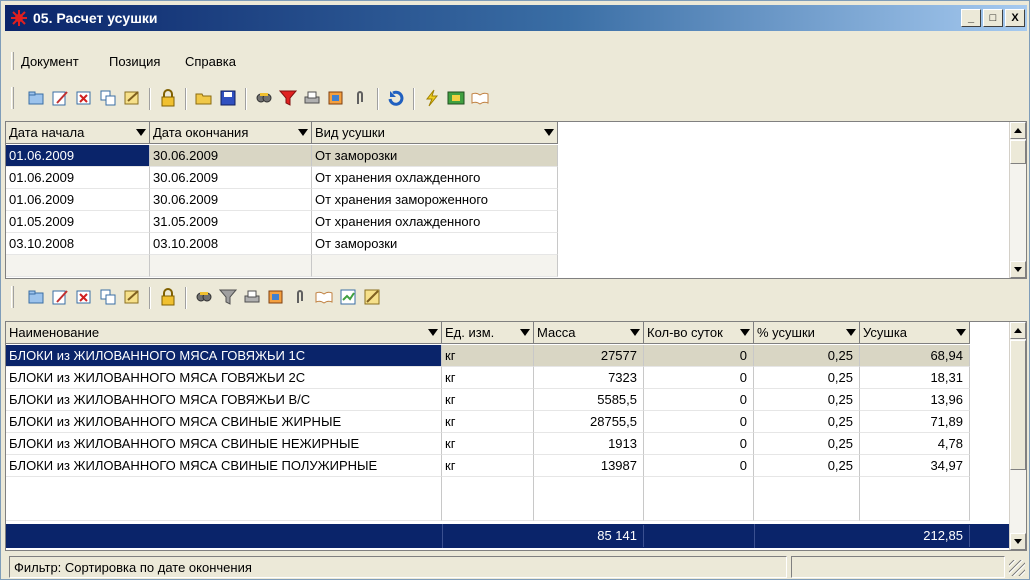 The height and width of the screenshot is (580, 1030). Describe the element at coordinates (915, 378) in the screenshot. I see `table-row-cell: 18,31` at that location.